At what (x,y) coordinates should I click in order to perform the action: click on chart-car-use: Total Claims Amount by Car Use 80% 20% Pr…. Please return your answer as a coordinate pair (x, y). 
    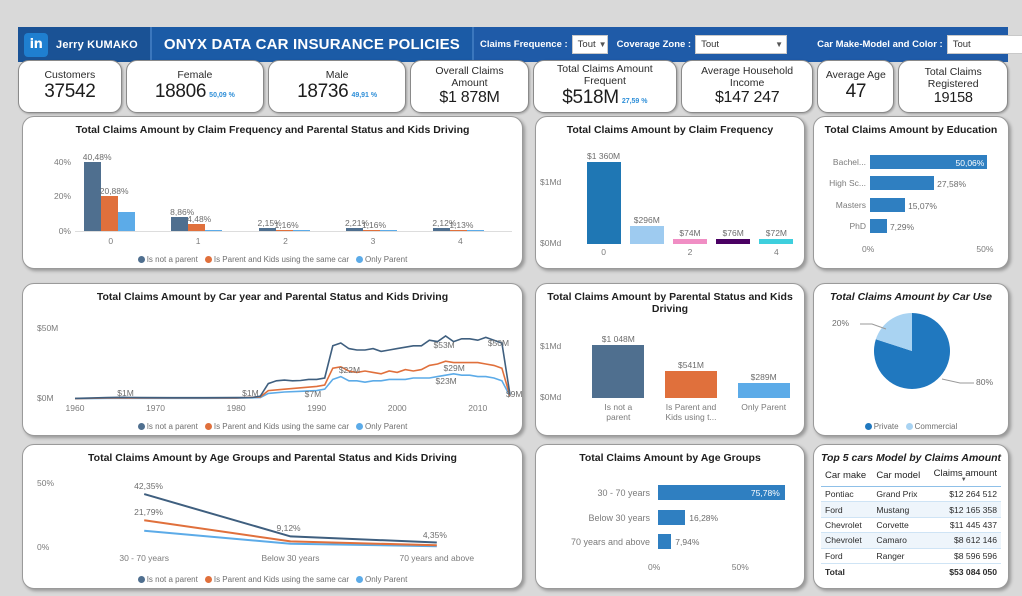
    Looking at the image, I should click on (911, 359).